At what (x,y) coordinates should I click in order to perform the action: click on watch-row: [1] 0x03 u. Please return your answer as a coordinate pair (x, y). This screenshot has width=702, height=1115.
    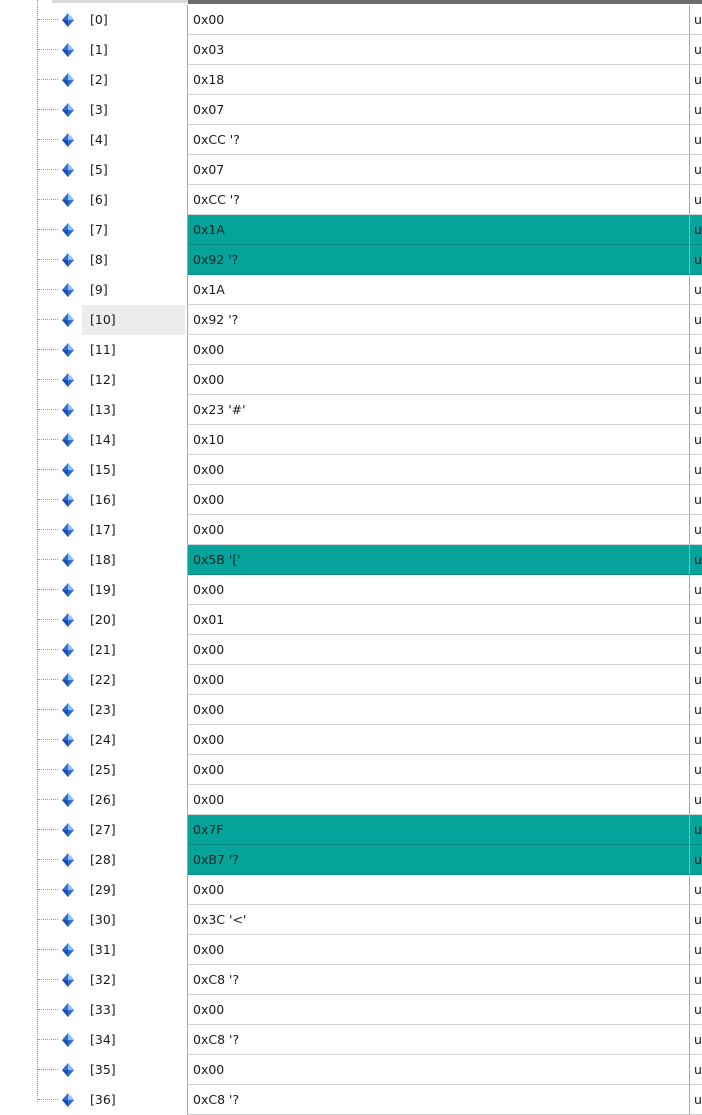
    Looking at the image, I should click on (351, 50).